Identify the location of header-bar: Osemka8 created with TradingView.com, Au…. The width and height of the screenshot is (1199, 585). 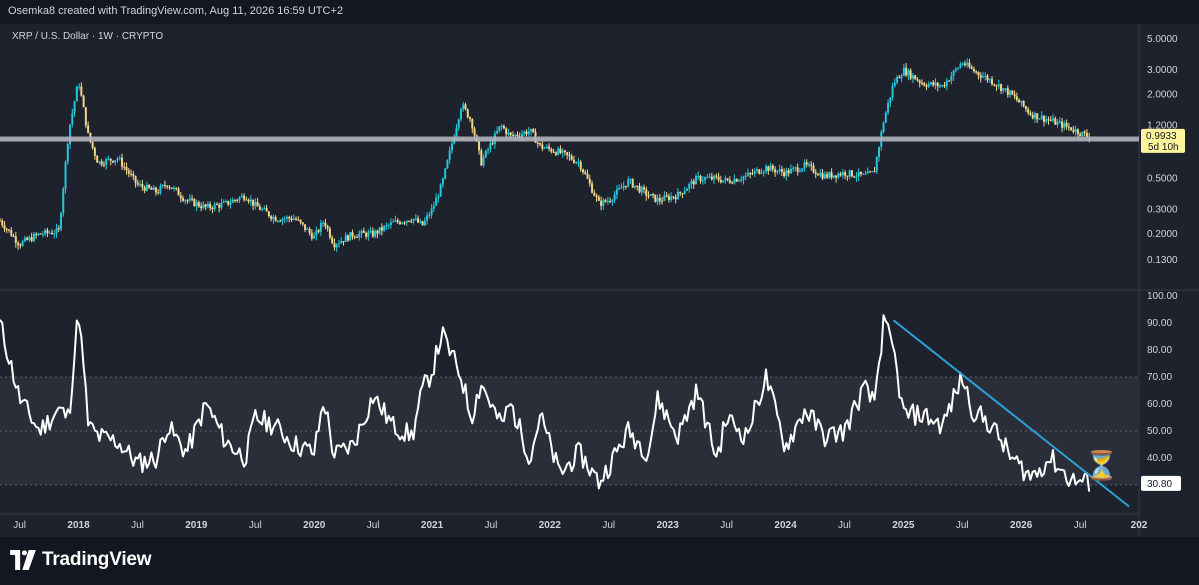
(599, 12).